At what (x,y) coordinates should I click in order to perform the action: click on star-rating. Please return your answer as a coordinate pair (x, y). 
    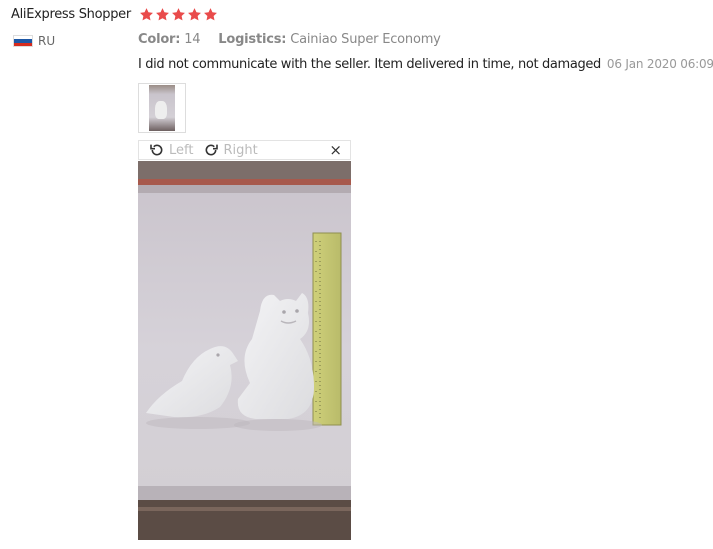
    Looking at the image, I should click on (178, 14).